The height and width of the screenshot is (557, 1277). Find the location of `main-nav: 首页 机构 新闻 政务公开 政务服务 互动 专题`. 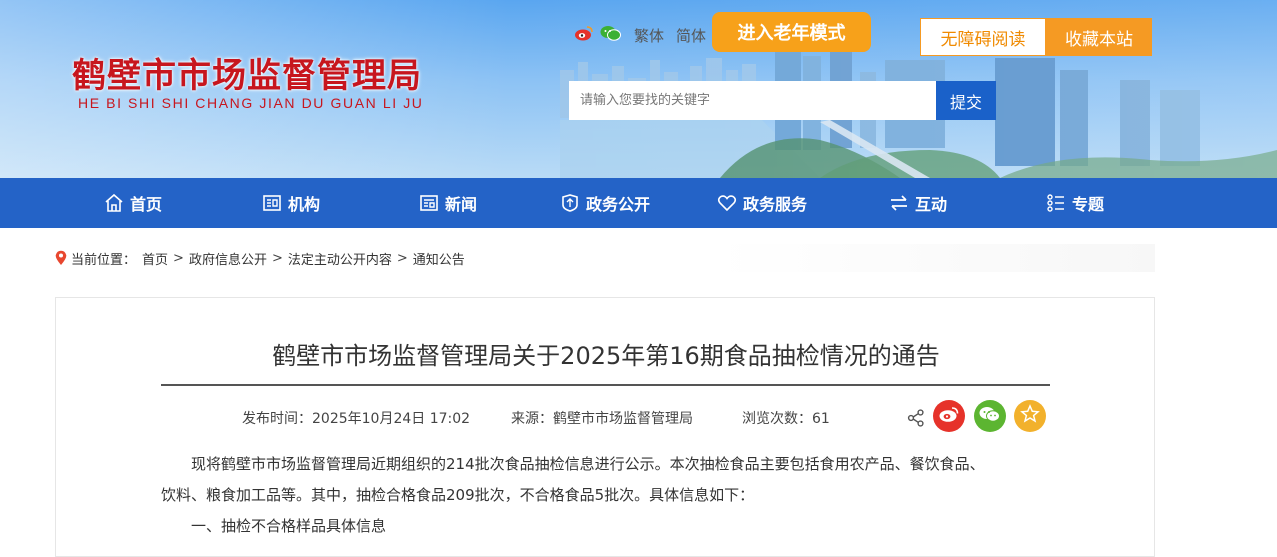

main-nav: 首页 机构 新闻 政务公开 政务服务 互动 专题 is located at coordinates (638, 203).